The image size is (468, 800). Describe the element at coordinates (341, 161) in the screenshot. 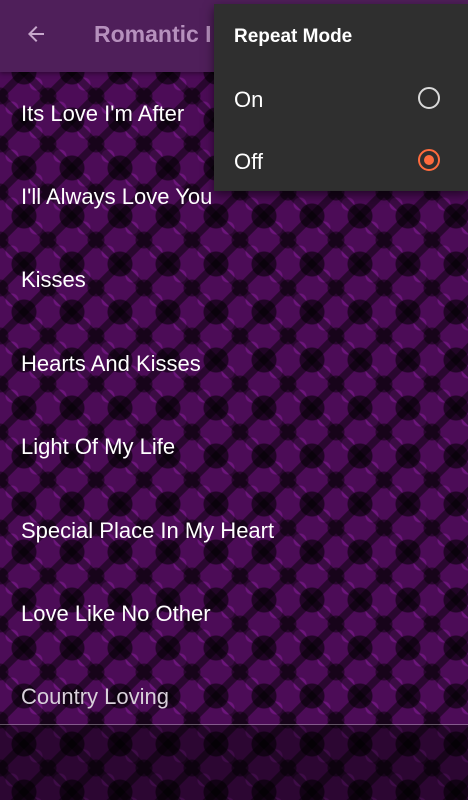

I see `repeat-off-option: Off` at that location.